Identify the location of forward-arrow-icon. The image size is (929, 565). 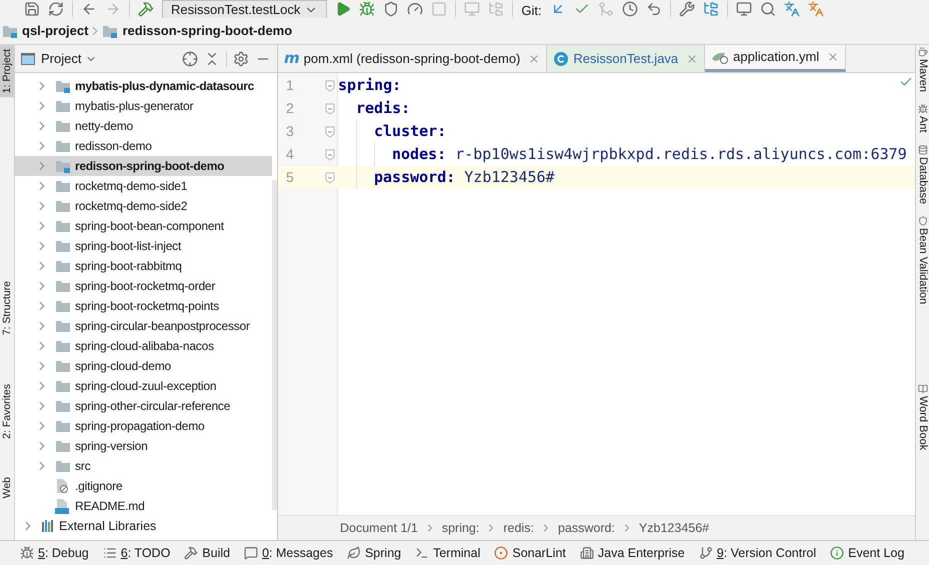
(113, 9).